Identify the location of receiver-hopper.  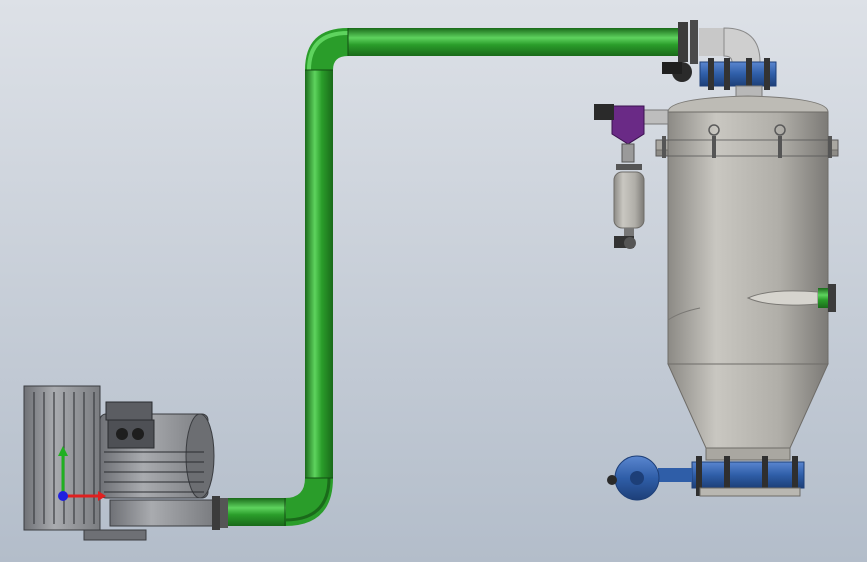
(747, 272).